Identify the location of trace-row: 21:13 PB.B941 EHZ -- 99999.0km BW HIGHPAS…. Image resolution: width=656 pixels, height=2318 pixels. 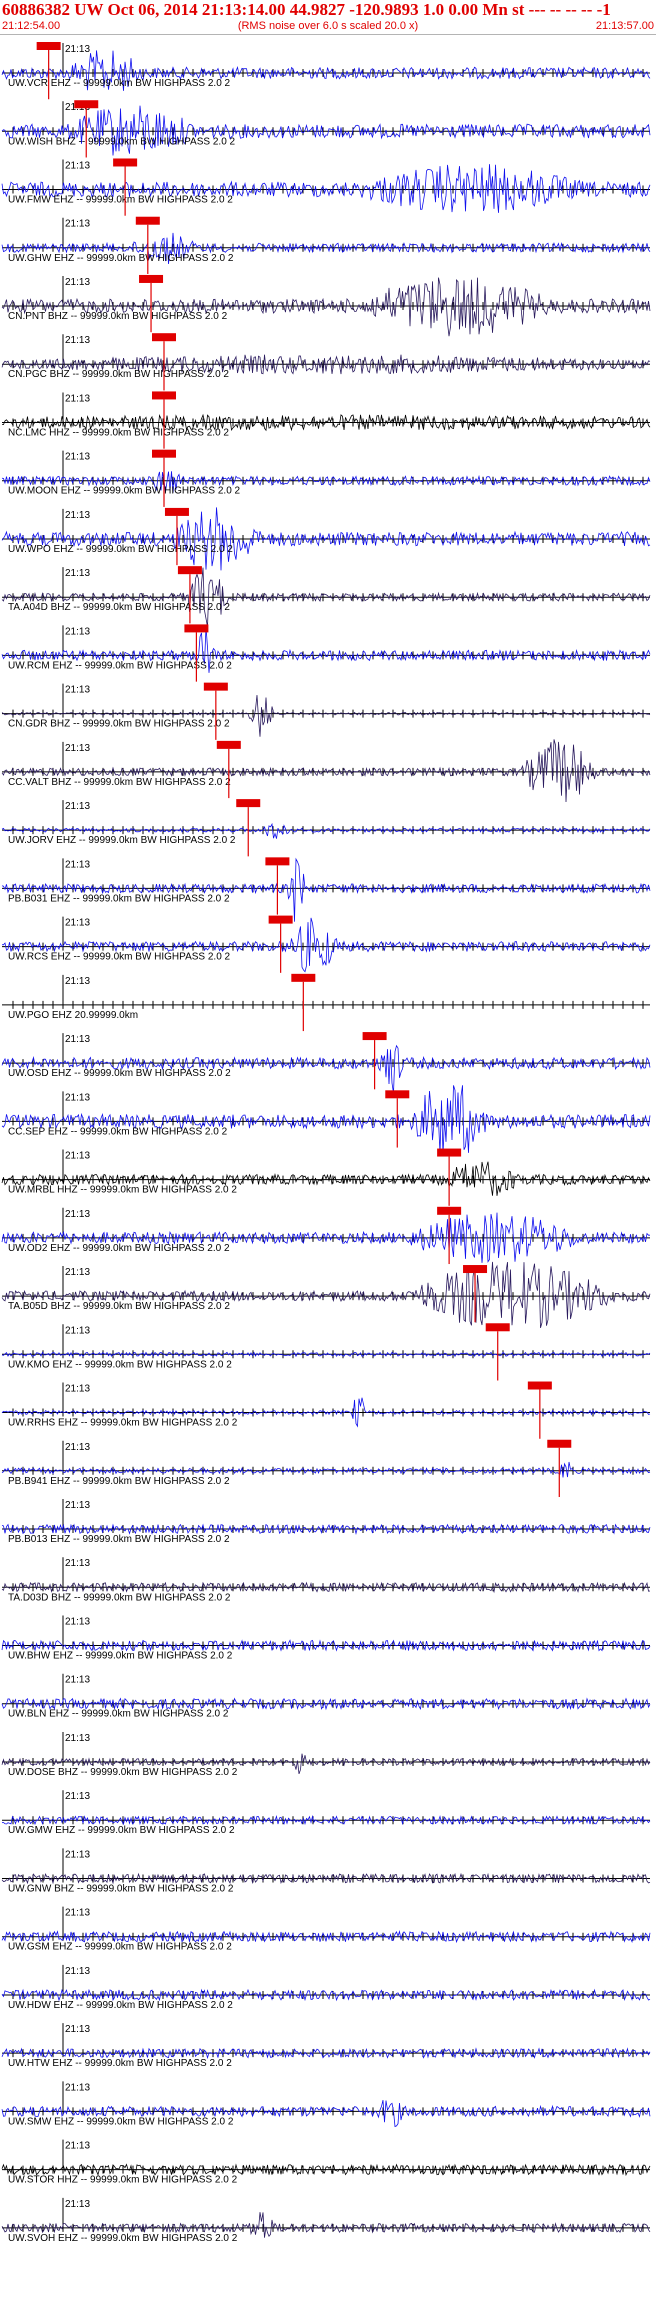
(326, 1468).